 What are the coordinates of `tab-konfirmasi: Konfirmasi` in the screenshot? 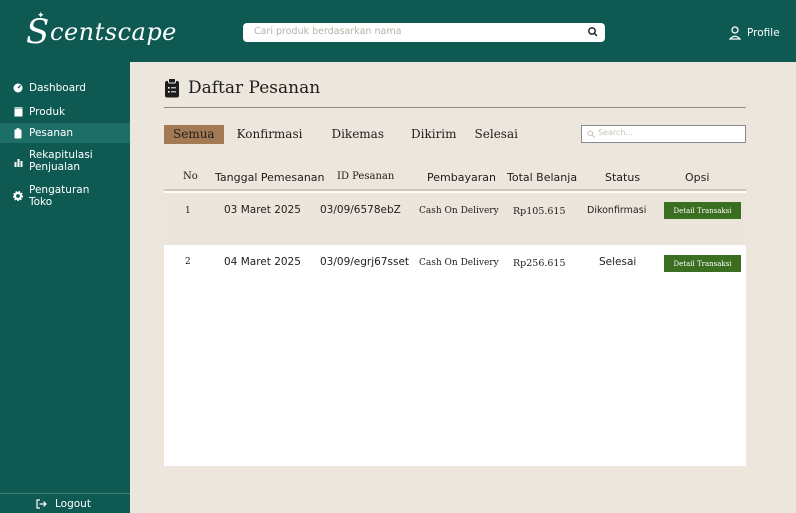 It's located at (270, 134).